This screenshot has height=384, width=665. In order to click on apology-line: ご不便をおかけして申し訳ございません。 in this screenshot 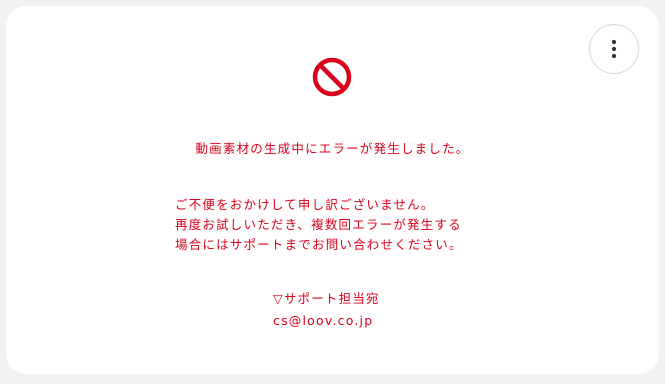, I will do `click(305, 204)`.